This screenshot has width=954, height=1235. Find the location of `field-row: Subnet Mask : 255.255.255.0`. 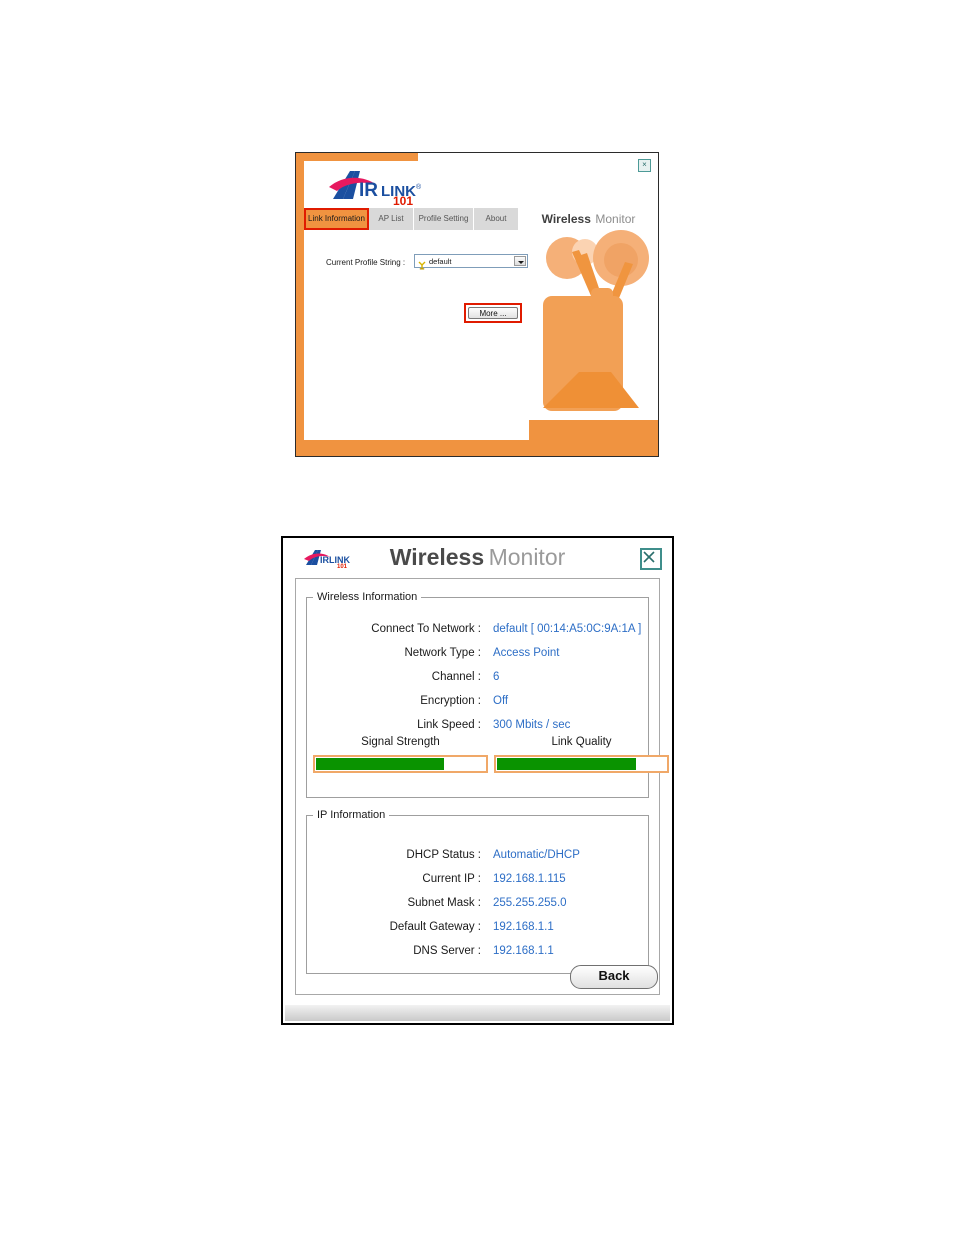

field-row: Subnet Mask : 255.255.255.0 is located at coordinates (477, 903).